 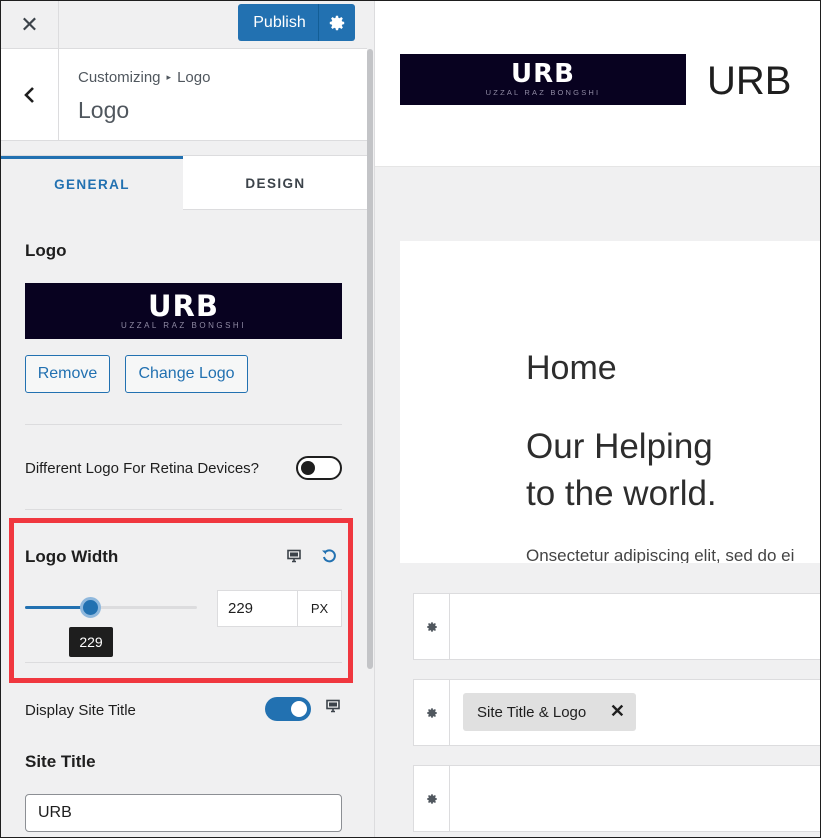 What do you see at coordinates (183, 325) in the screenshot?
I see `logo-image-subtext: UZZAL RAZ BONGSHI` at bounding box center [183, 325].